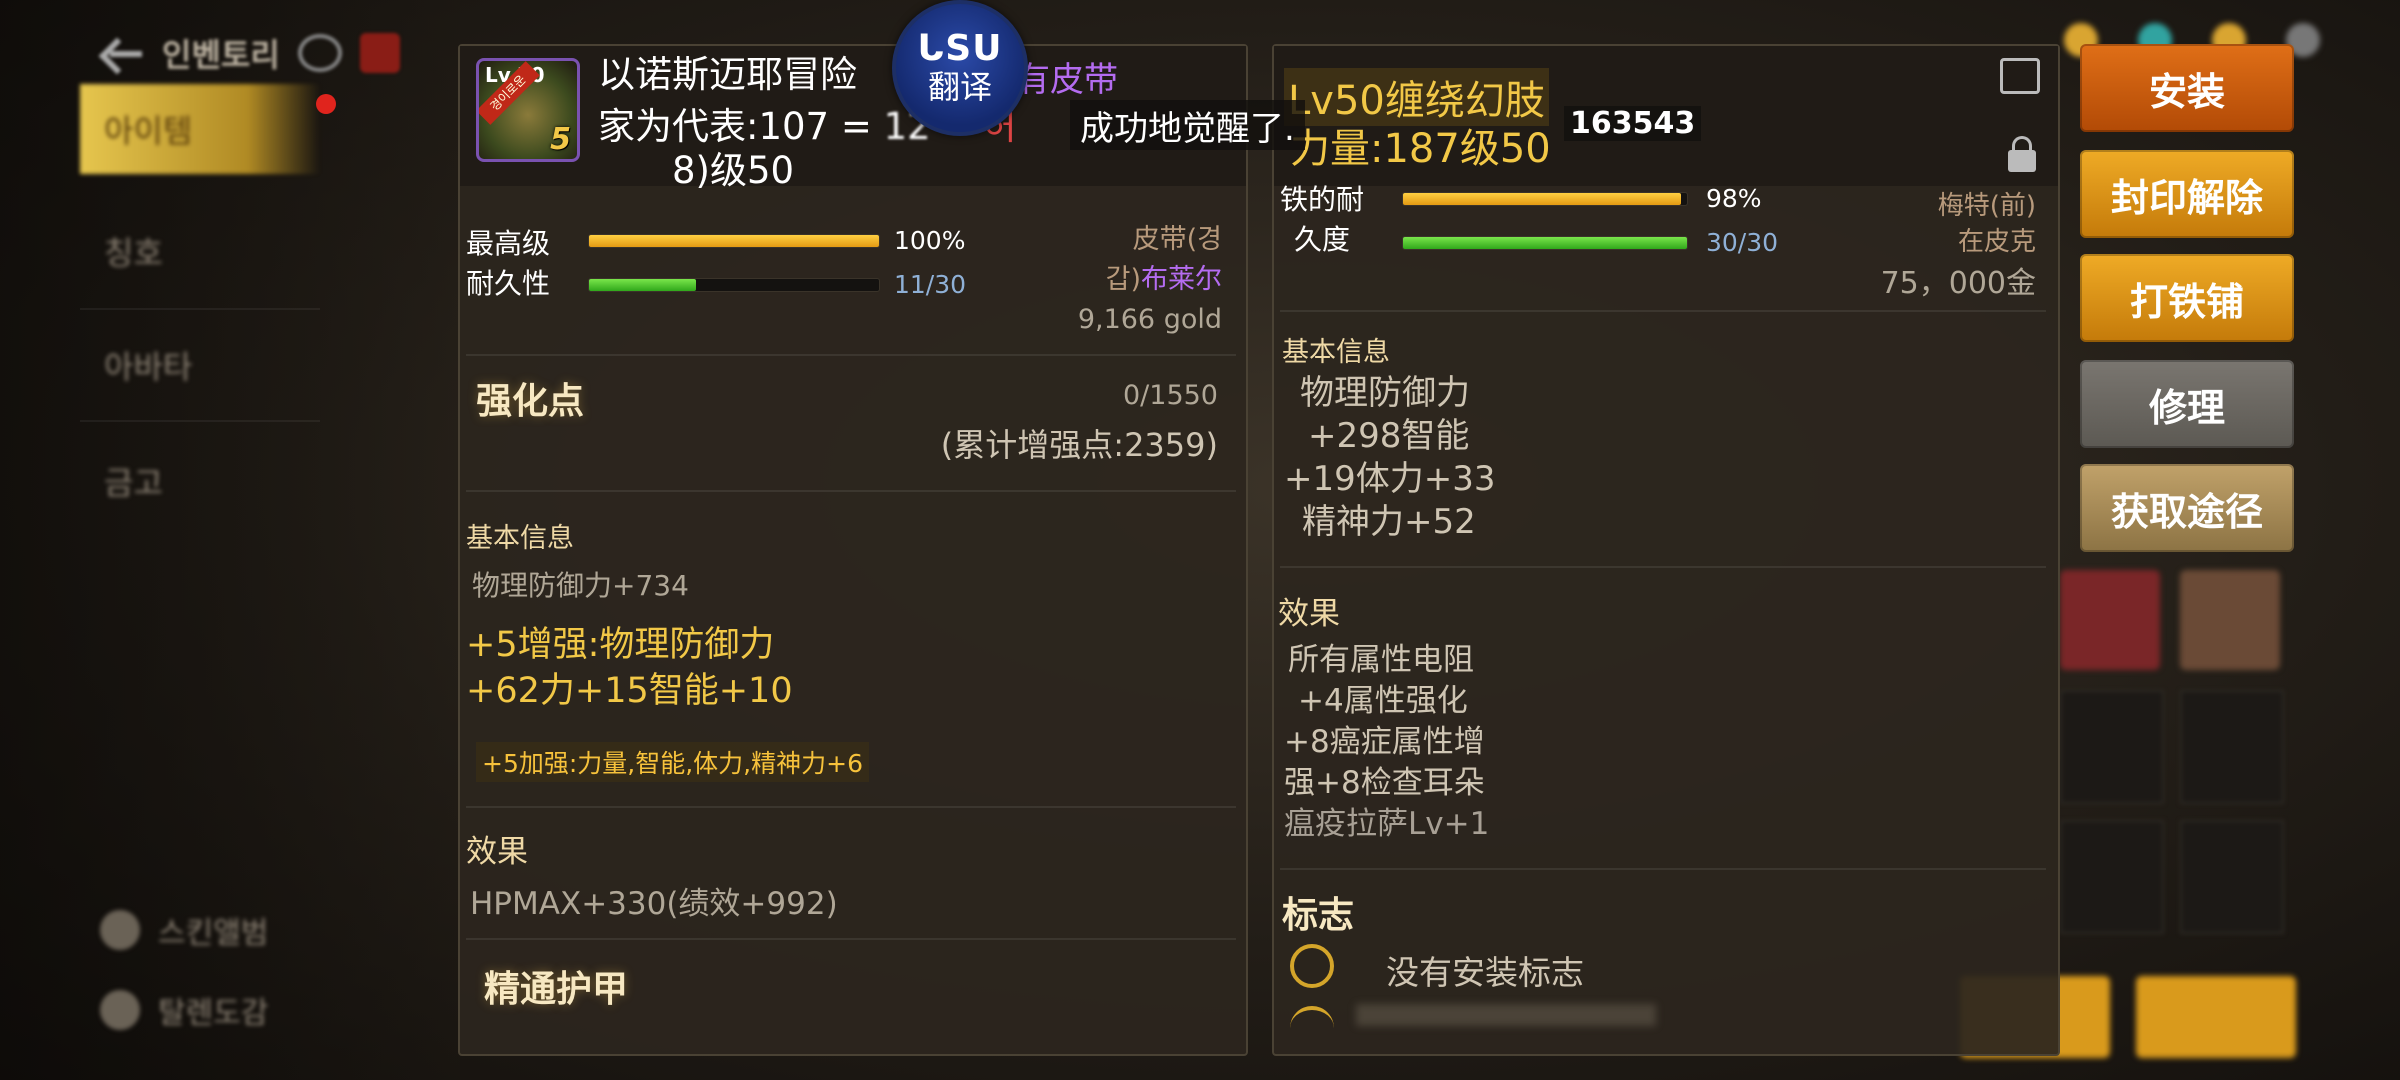 Image resolution: width=2400 pixels, height=1080 pixels. What do you see at coordinates (1383, 701) in the screenshot?
I see `effect-line: +4属性强化` at bounding box center [1383, 701].